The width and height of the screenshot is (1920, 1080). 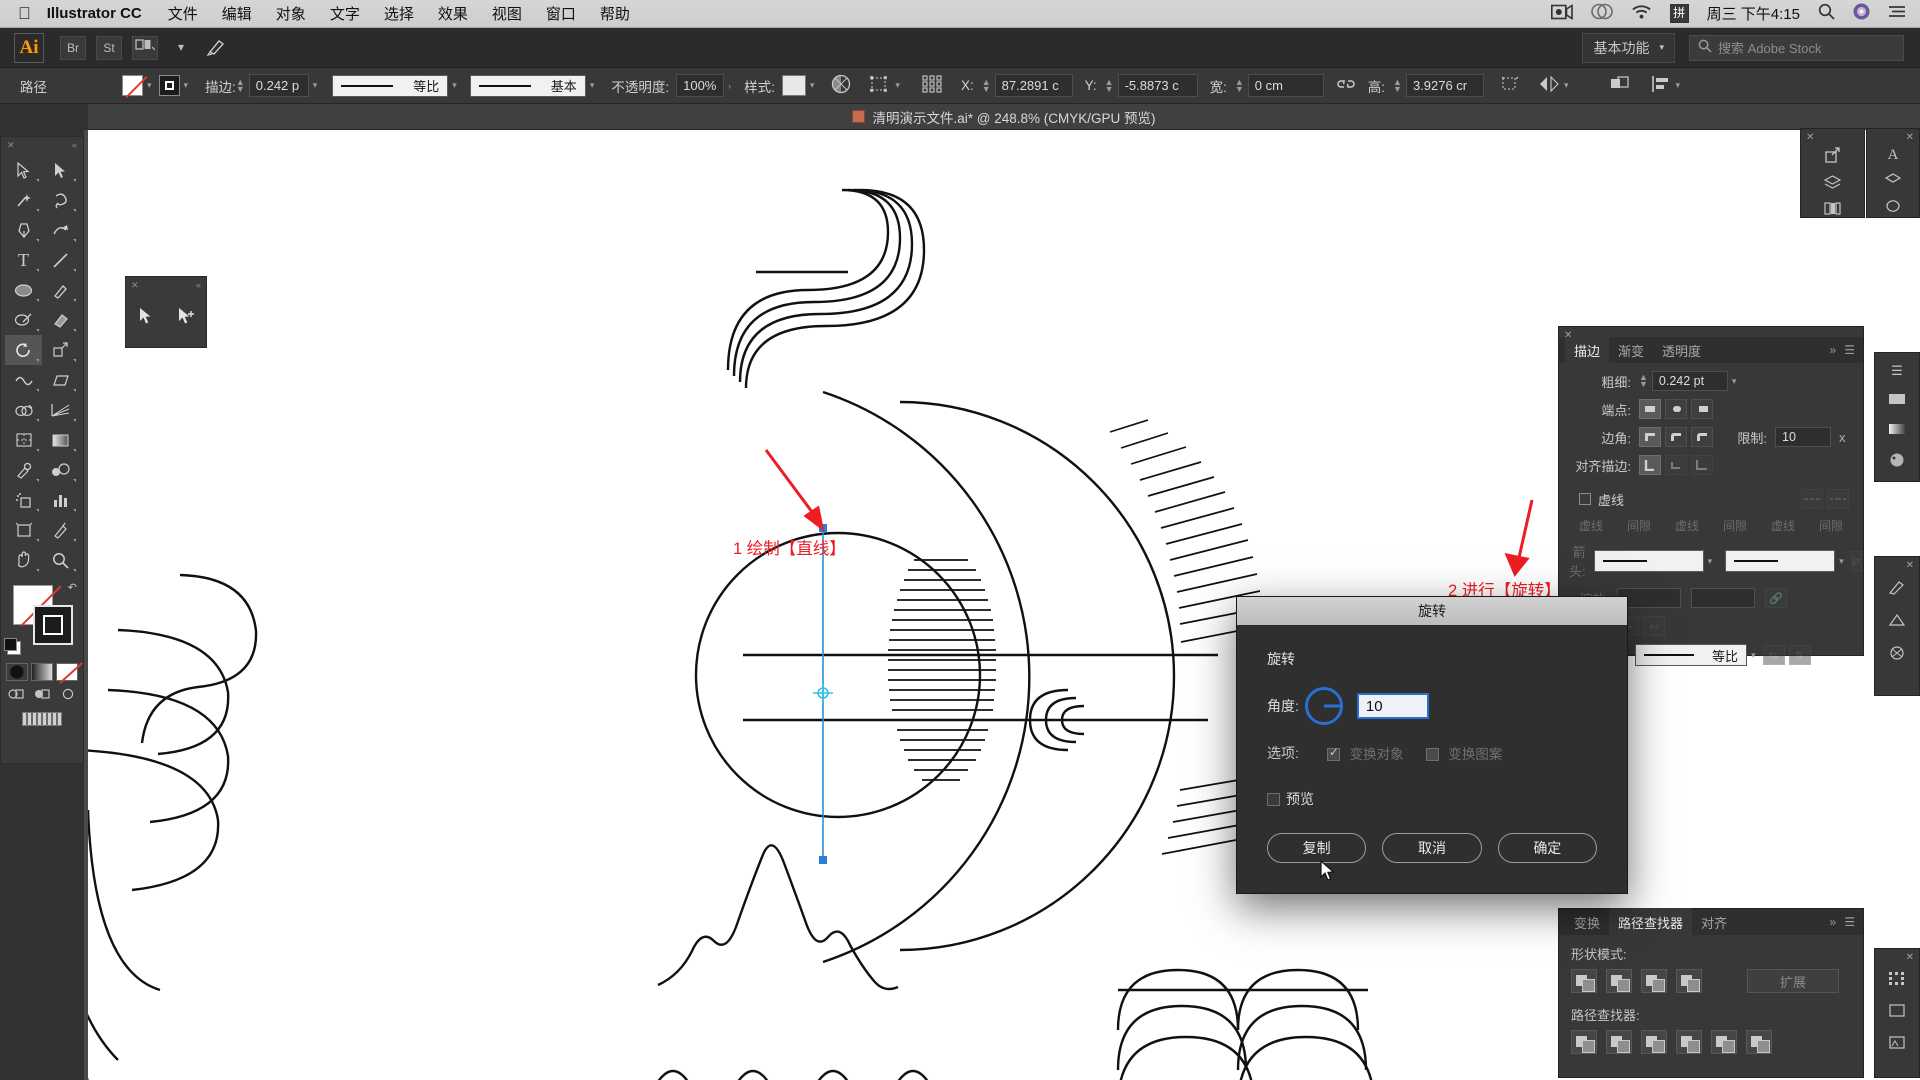 I want to click on transform-objects-checkbox, so click(x=1333, y=753).